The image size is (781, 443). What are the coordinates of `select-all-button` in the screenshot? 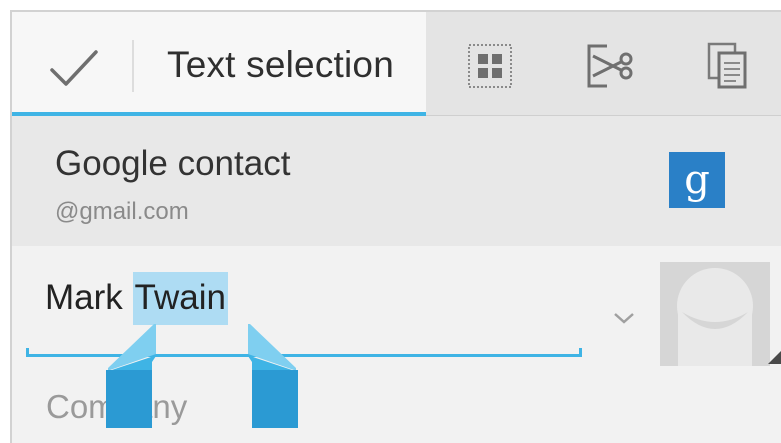 It's located at (490, 66).